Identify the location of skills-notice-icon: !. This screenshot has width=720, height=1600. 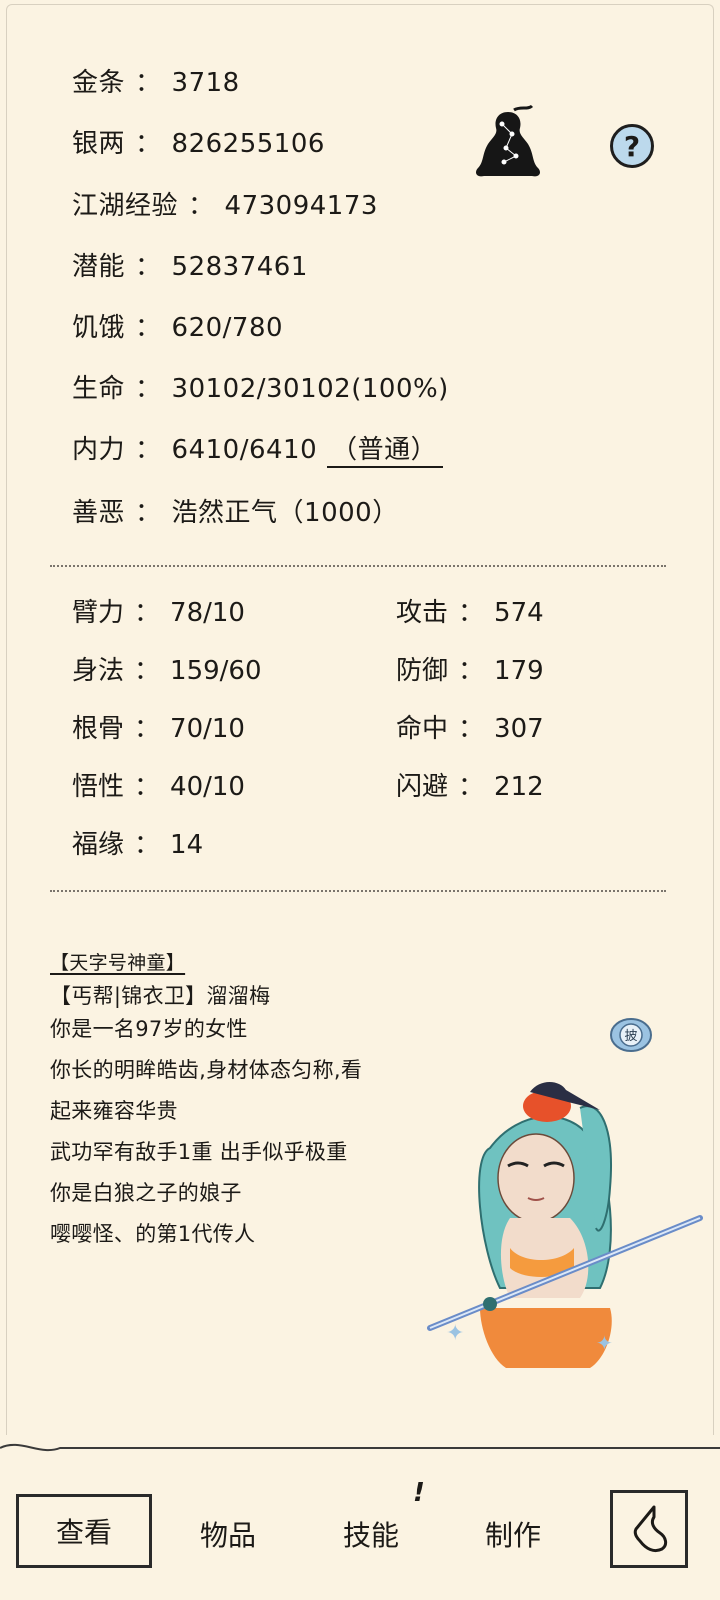
(419, 1493).